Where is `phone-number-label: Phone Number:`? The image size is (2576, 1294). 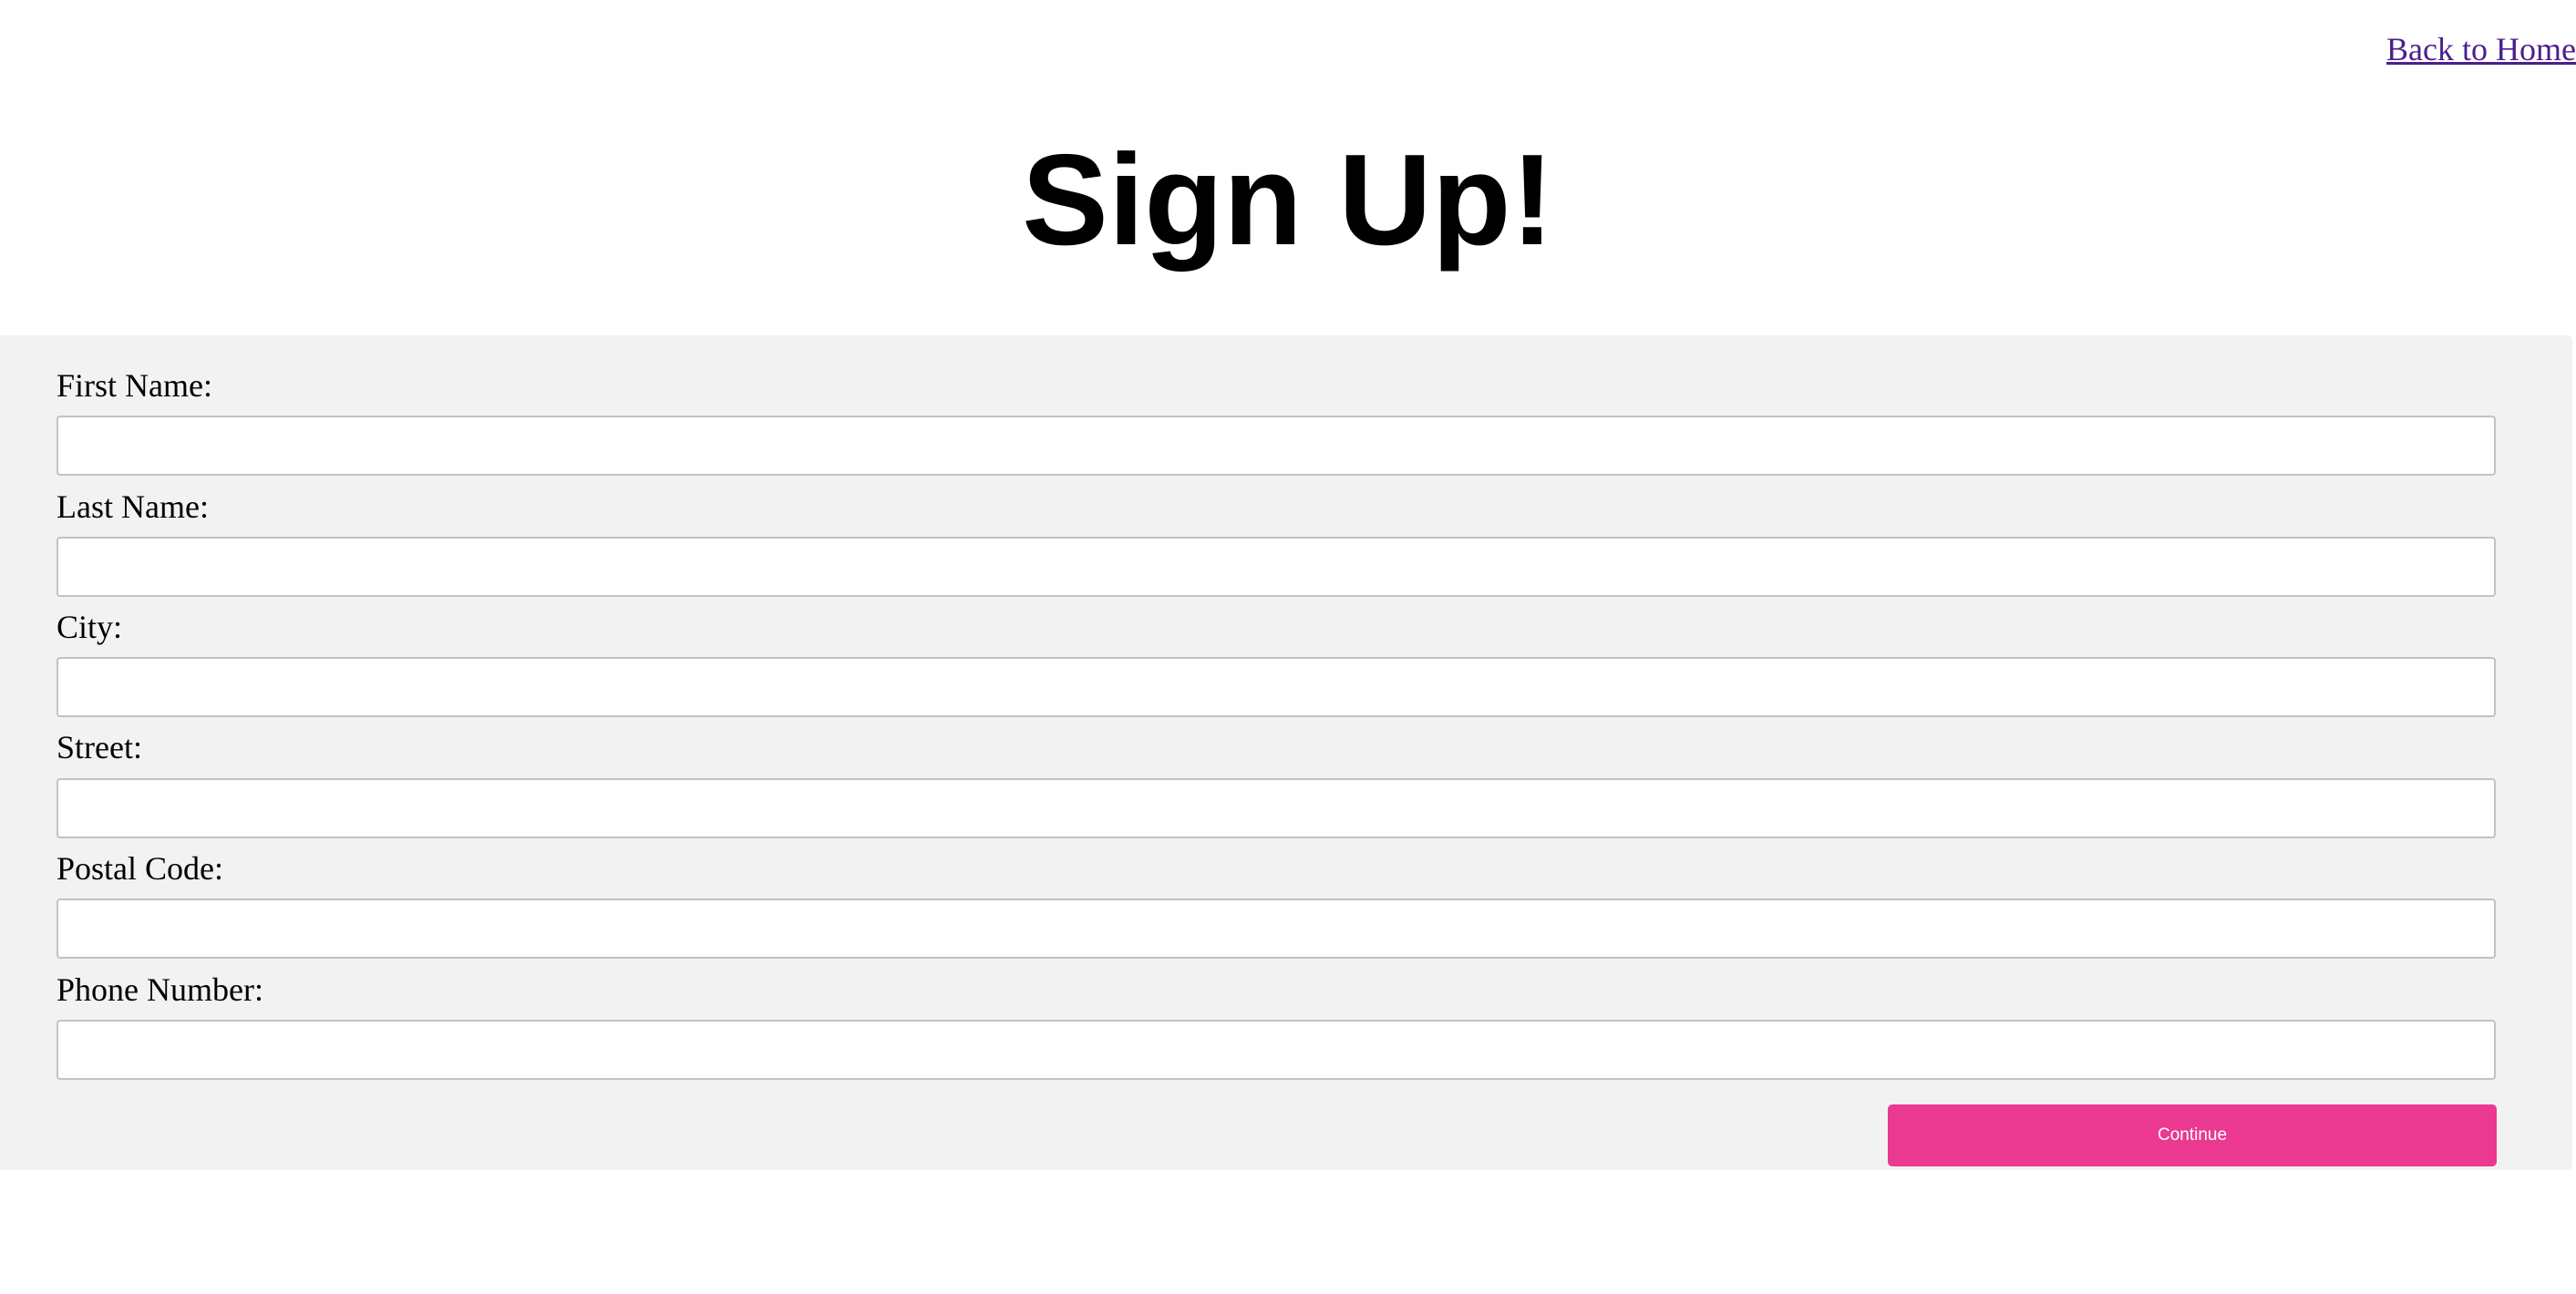 phone-number-label: Phone Number: is located at coordinates (160, 989).